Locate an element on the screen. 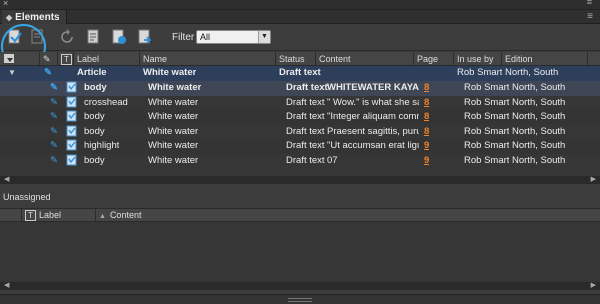  horizontal-scrollbar: ◀ ▶ is located at coordinates (300, 180).